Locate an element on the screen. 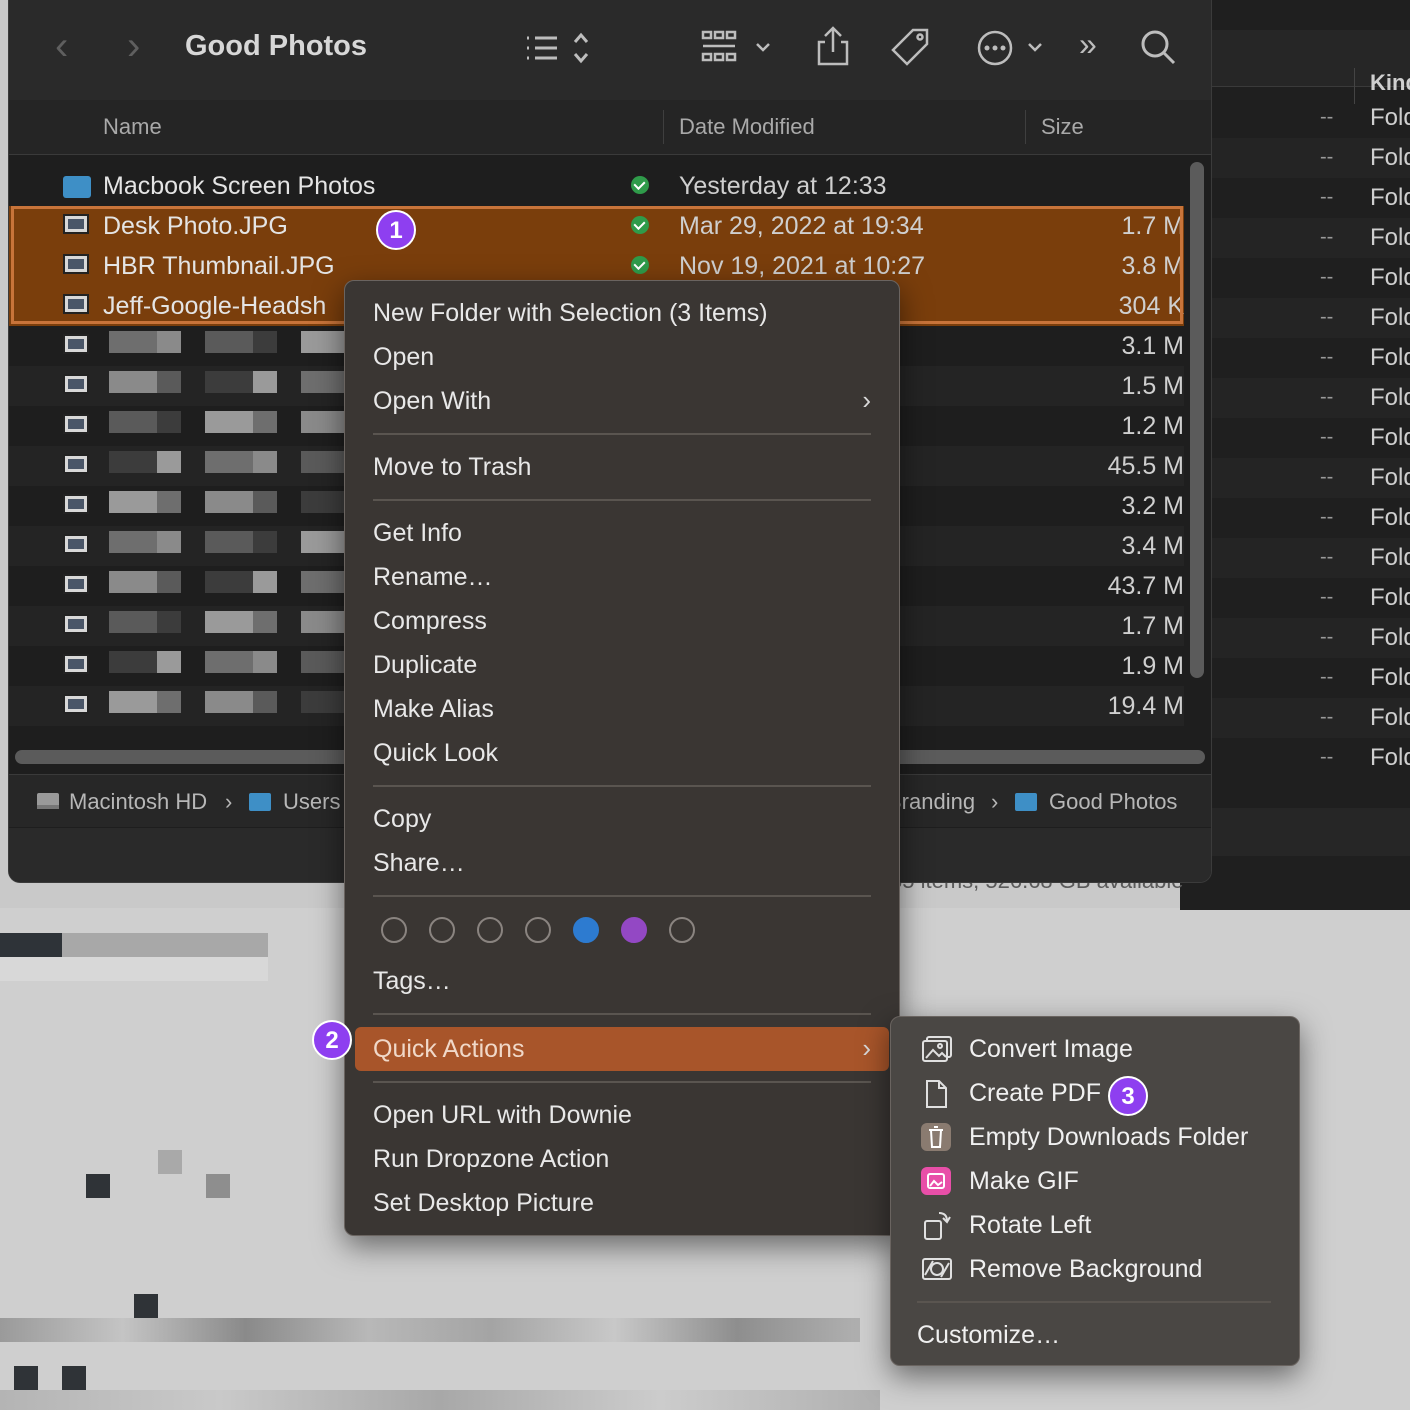  file-size: 1.7 M is located at coordinates (1152, 626).